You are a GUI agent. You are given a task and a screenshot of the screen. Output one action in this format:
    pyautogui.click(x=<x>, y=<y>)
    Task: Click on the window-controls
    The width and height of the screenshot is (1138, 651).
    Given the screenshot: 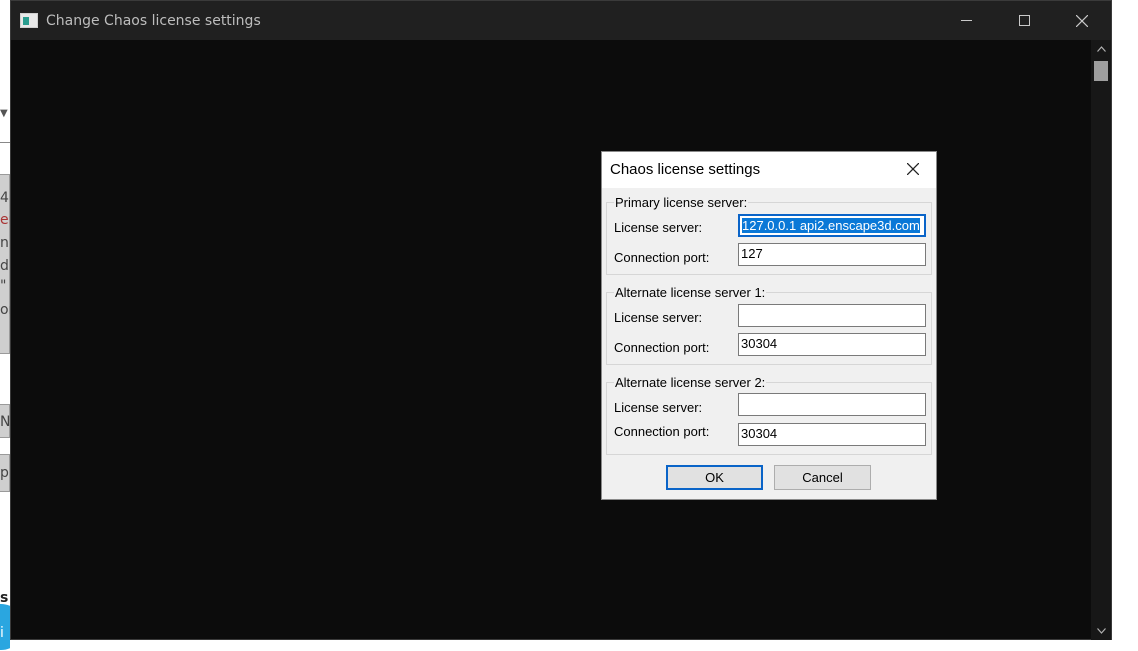 What is the action you would take?
    pyautogui.click(x=1024, y=20)
    